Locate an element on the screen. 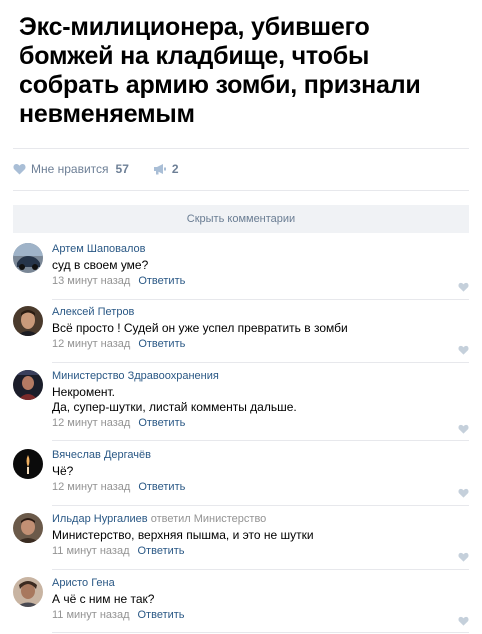 The image size is (482, 634). comment-text-line: Да, супер-шутки, листай комменты дальше. is located at coordinates (174, 407).